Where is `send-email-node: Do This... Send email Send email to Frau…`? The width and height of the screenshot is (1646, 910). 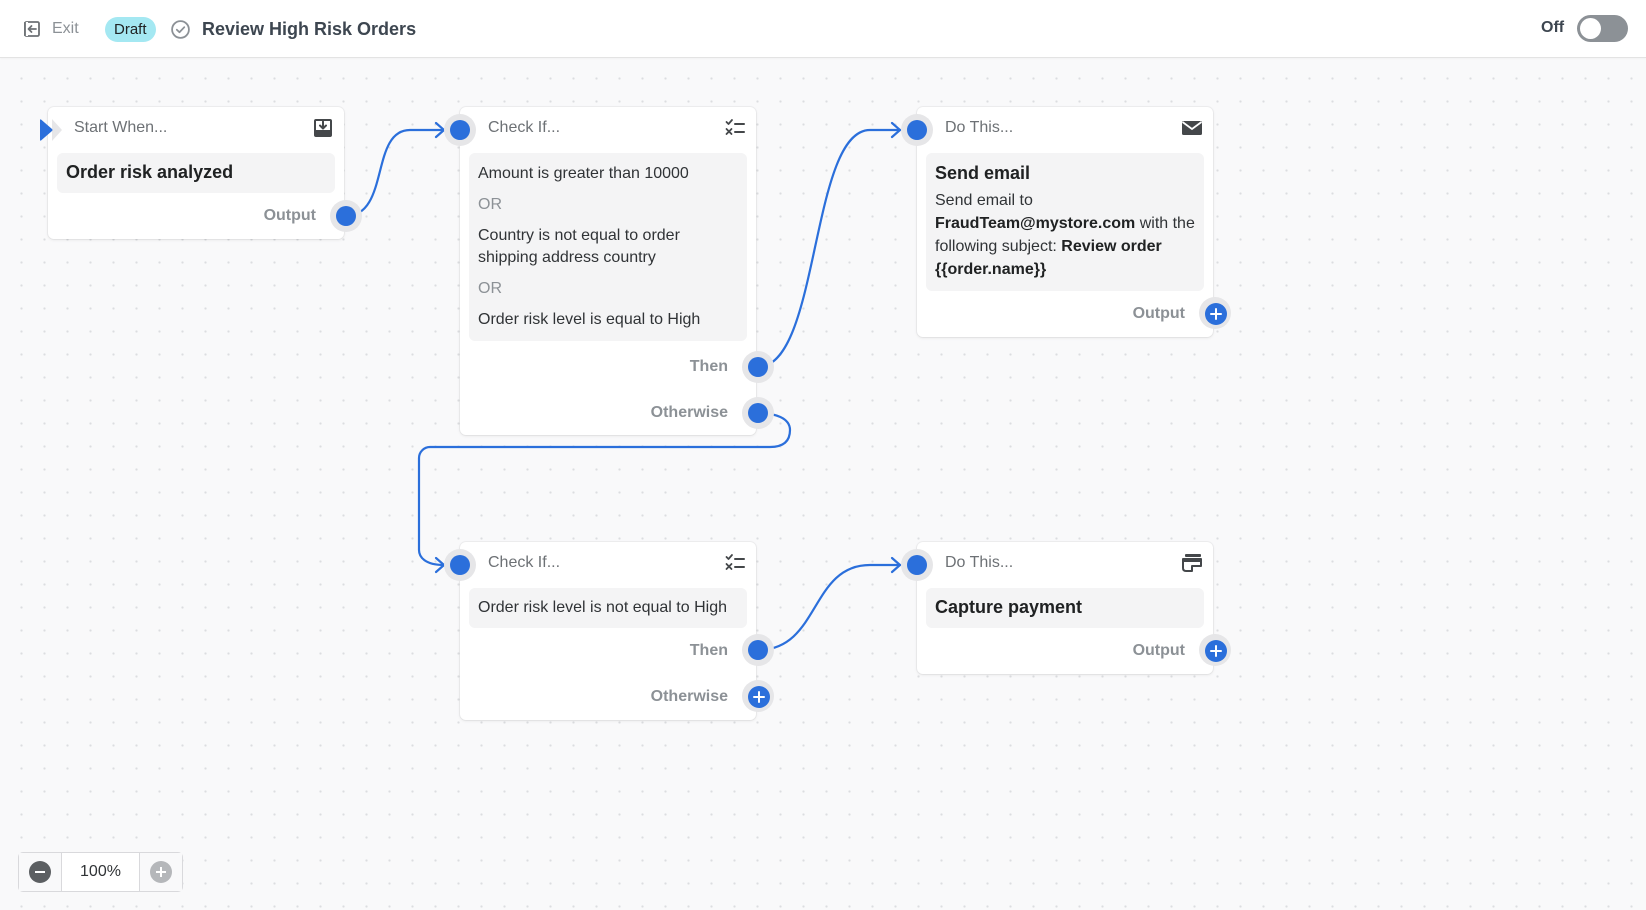
send-email-node: Do This... Send email Send email to Frau… is located at coordinates (1065, 222).